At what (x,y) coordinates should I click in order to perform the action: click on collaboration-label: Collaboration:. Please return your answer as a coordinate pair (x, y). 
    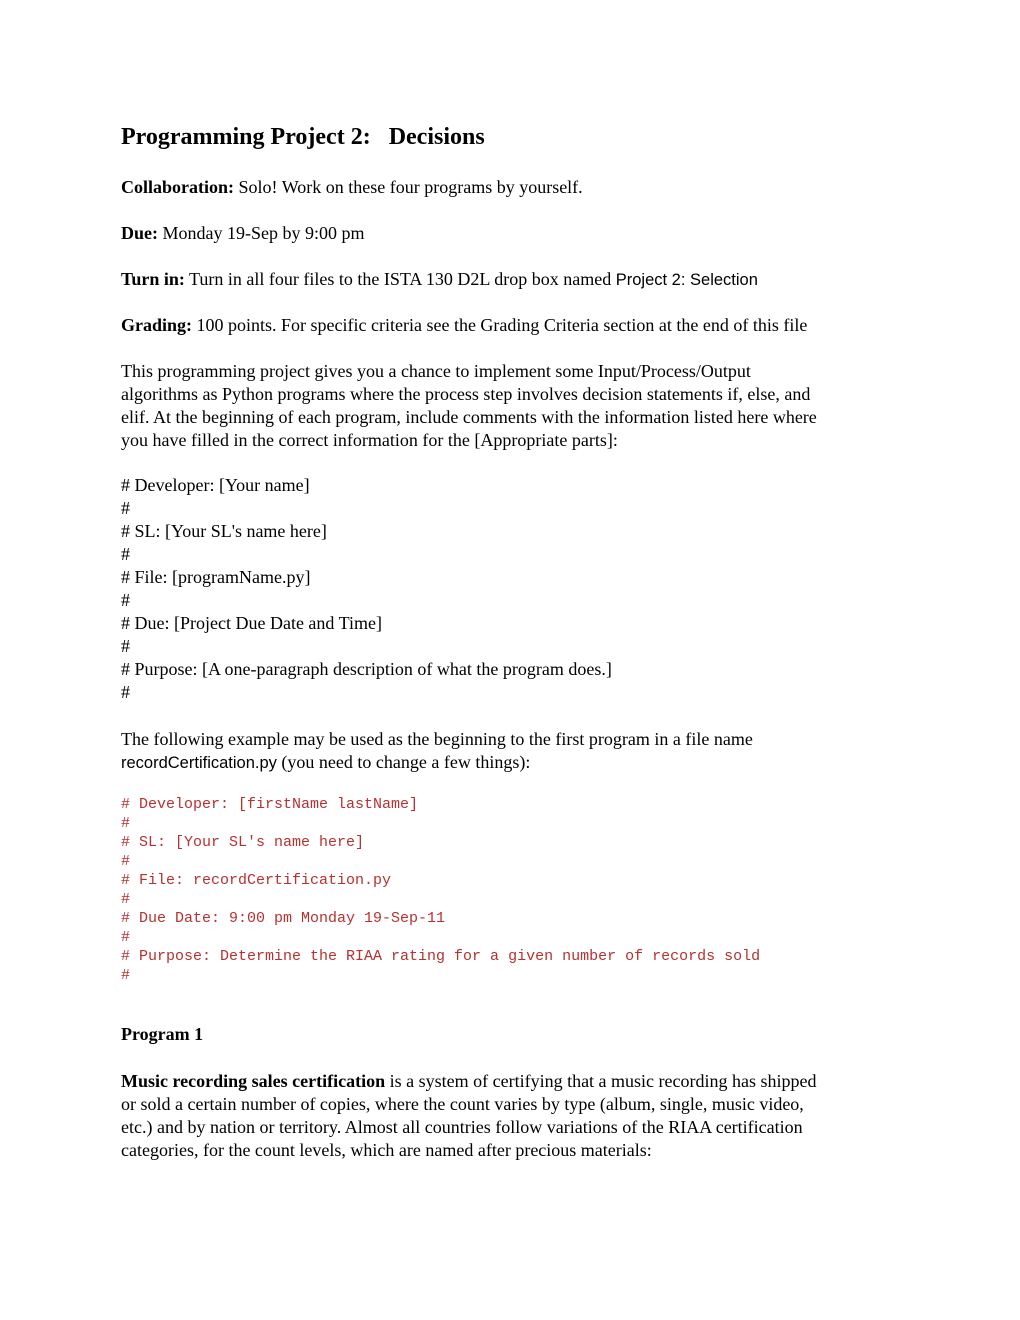
    Looking at the image, I should click on (178, 187).